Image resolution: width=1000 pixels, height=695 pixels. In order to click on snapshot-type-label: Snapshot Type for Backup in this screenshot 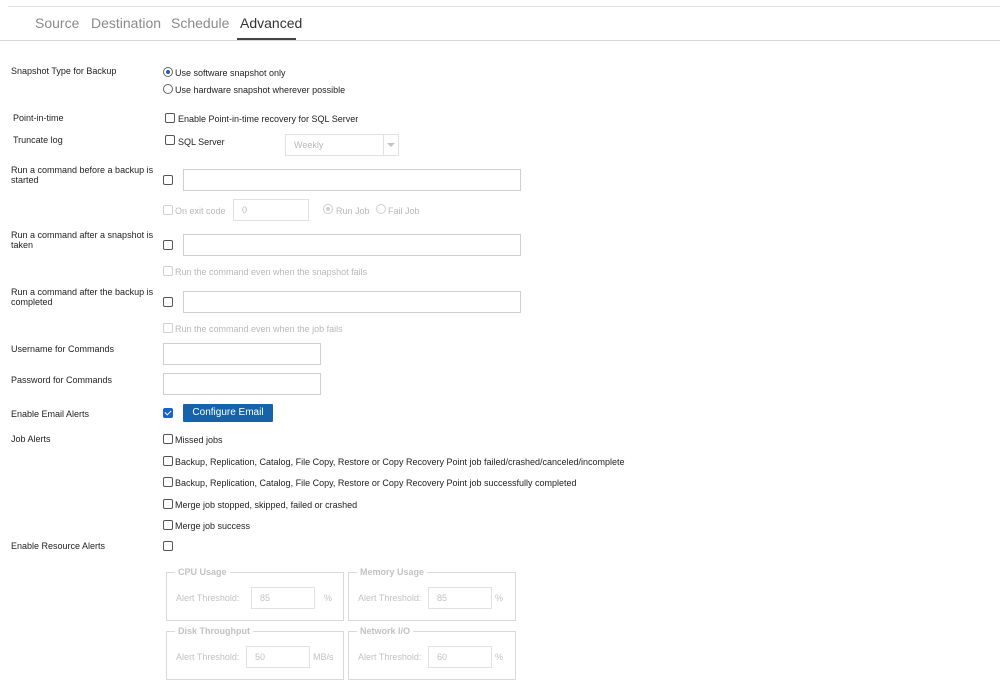, I will do `click(64, 71)`.